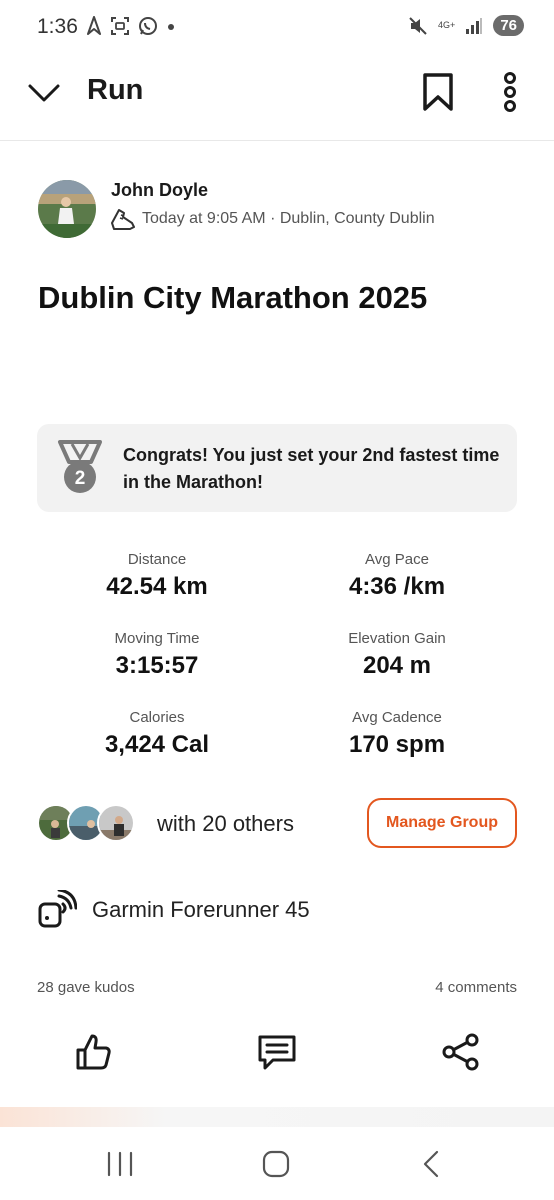  What do you see at coordinates (277, 98) in the screenshot?
I see `app-header: Run` at bounding box center [277, 98].